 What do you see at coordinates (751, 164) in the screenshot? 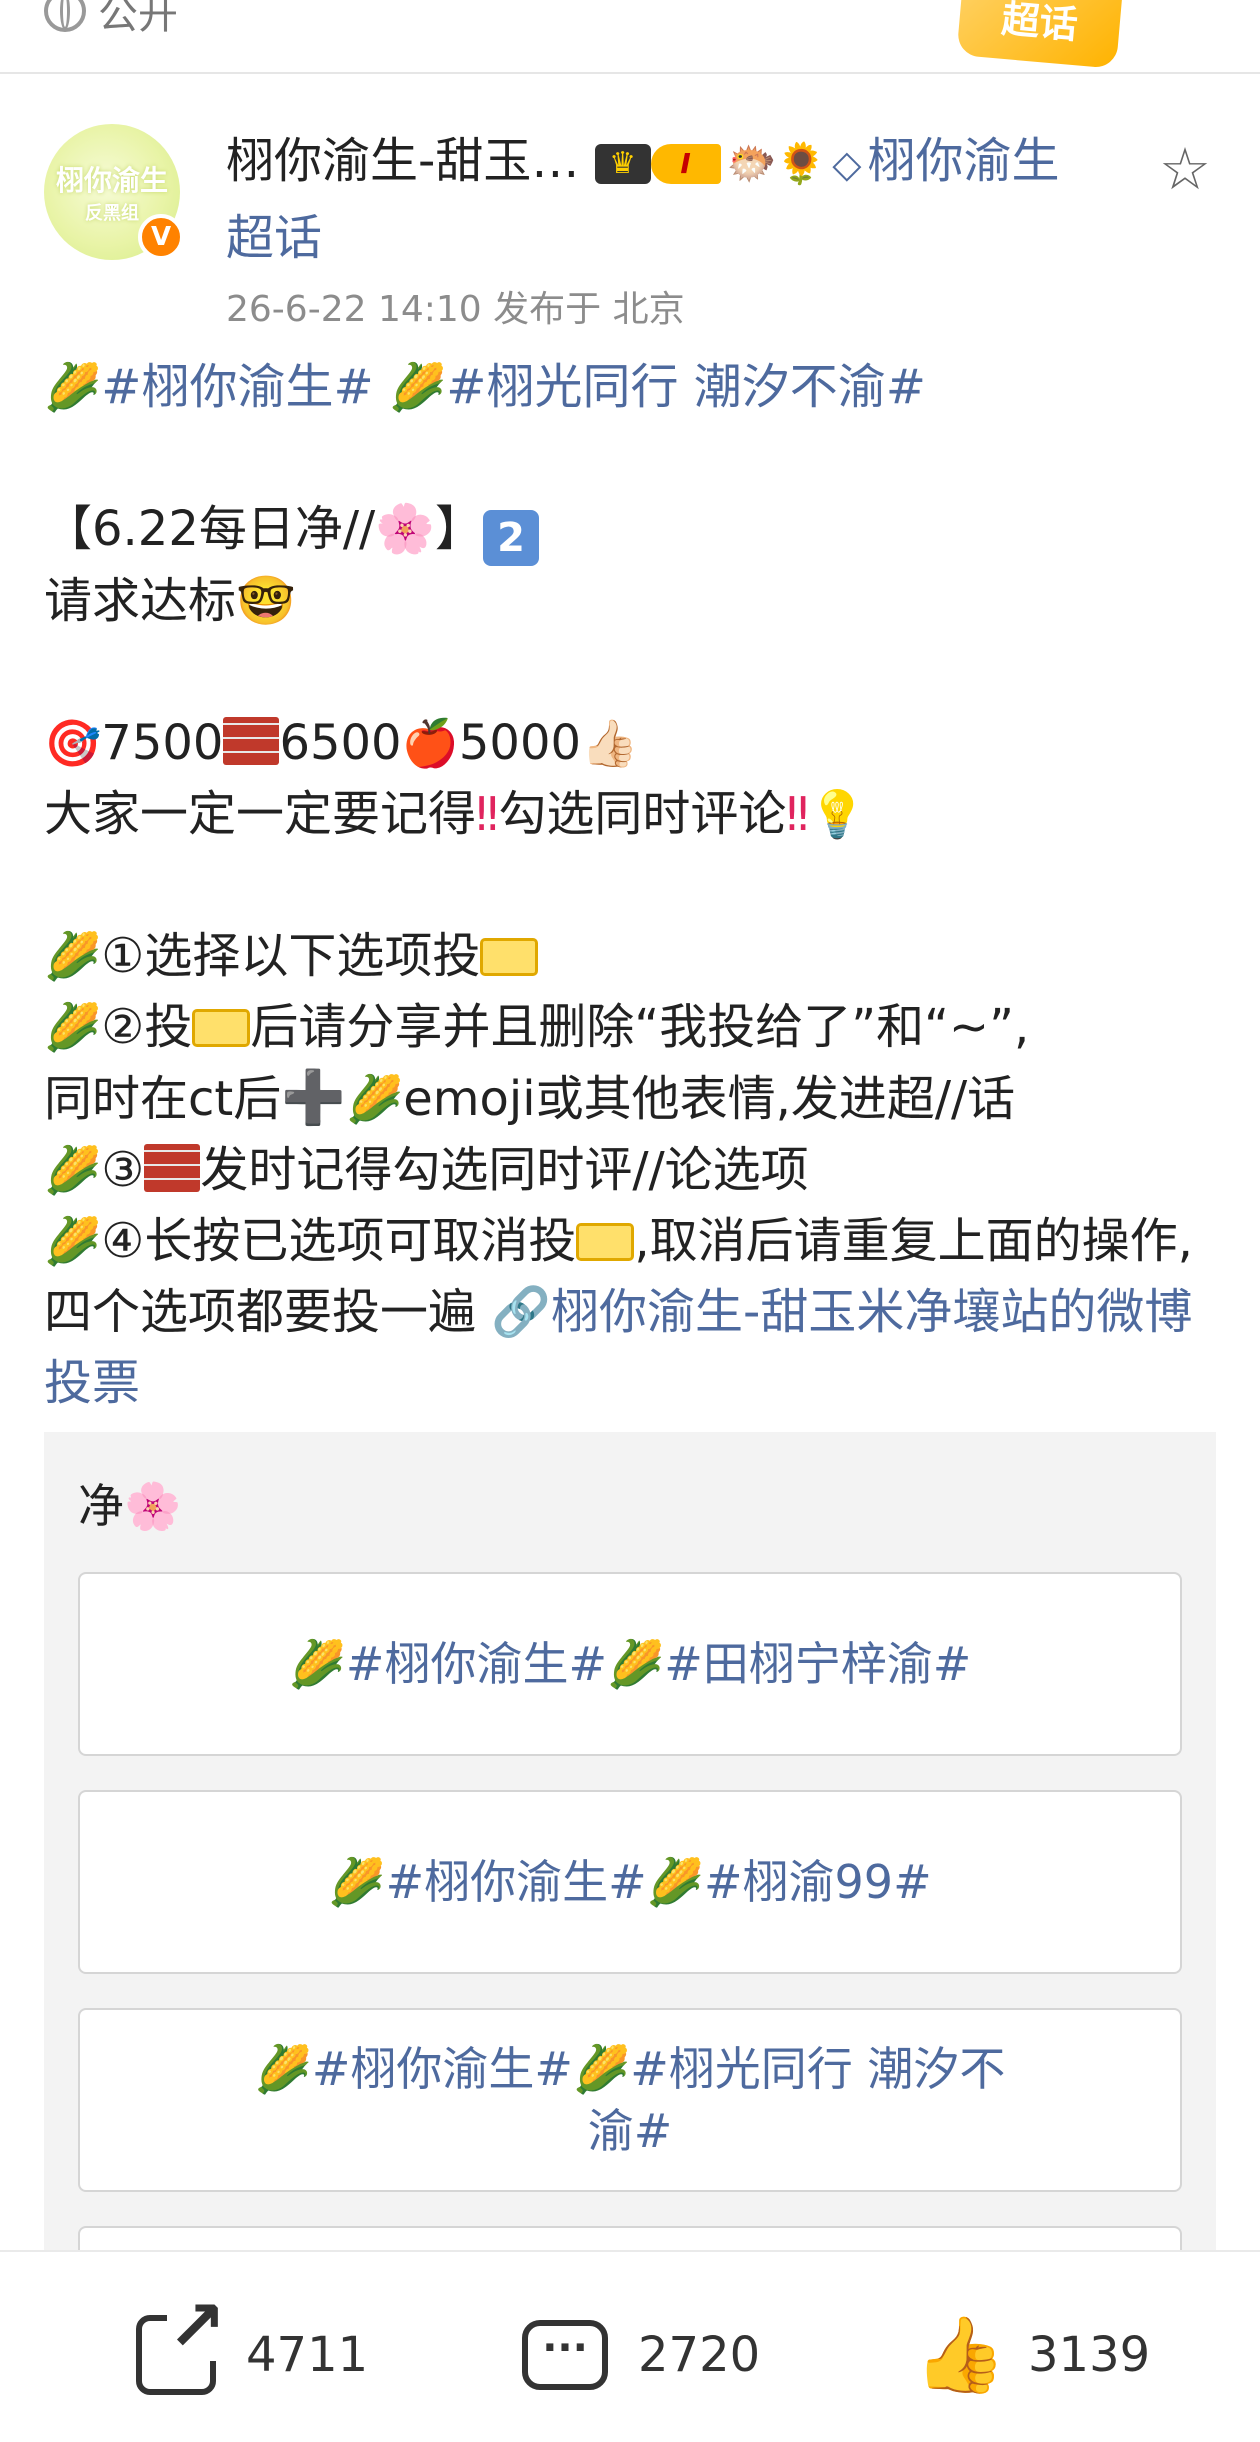
I see `pufferfish-icon: 🐡` at bounding box center [751, 164].